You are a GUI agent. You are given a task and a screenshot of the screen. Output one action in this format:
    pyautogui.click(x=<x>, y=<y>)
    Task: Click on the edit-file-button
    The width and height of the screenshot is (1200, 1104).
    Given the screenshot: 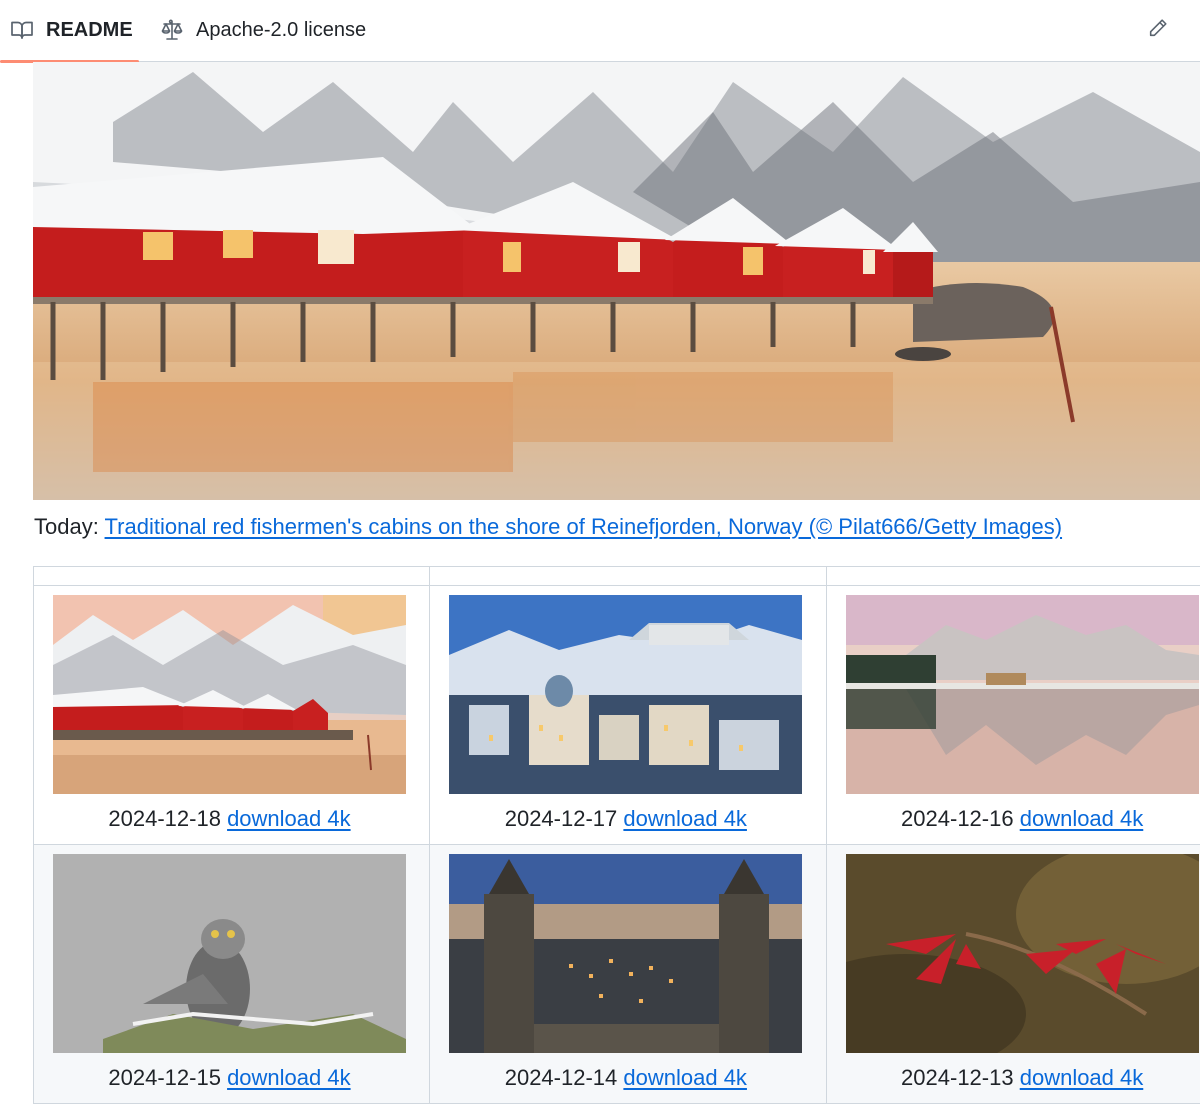 What is the action you would take?
    pyautogui.click(x=1158, y=30)
    